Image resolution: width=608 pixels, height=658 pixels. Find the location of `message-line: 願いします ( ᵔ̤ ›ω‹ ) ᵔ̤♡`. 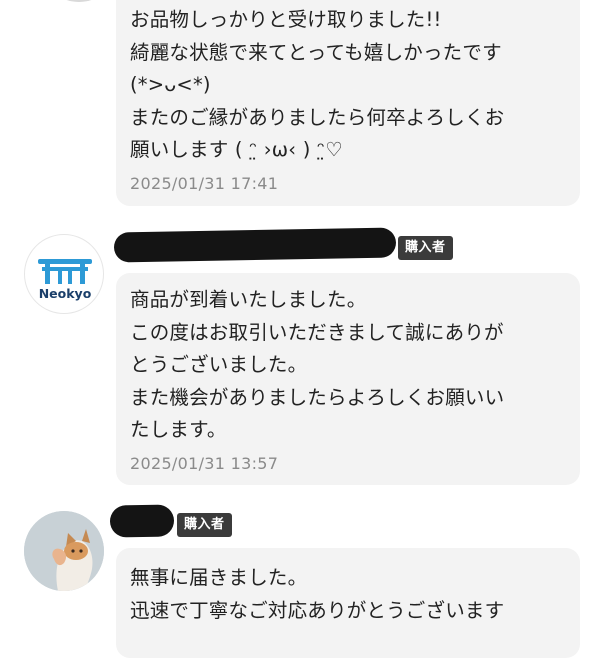

message-line: 願いします ( ᵔ̤ ›ω‹ ) ᵔ̤♡ is located at coordinates (236, 149).